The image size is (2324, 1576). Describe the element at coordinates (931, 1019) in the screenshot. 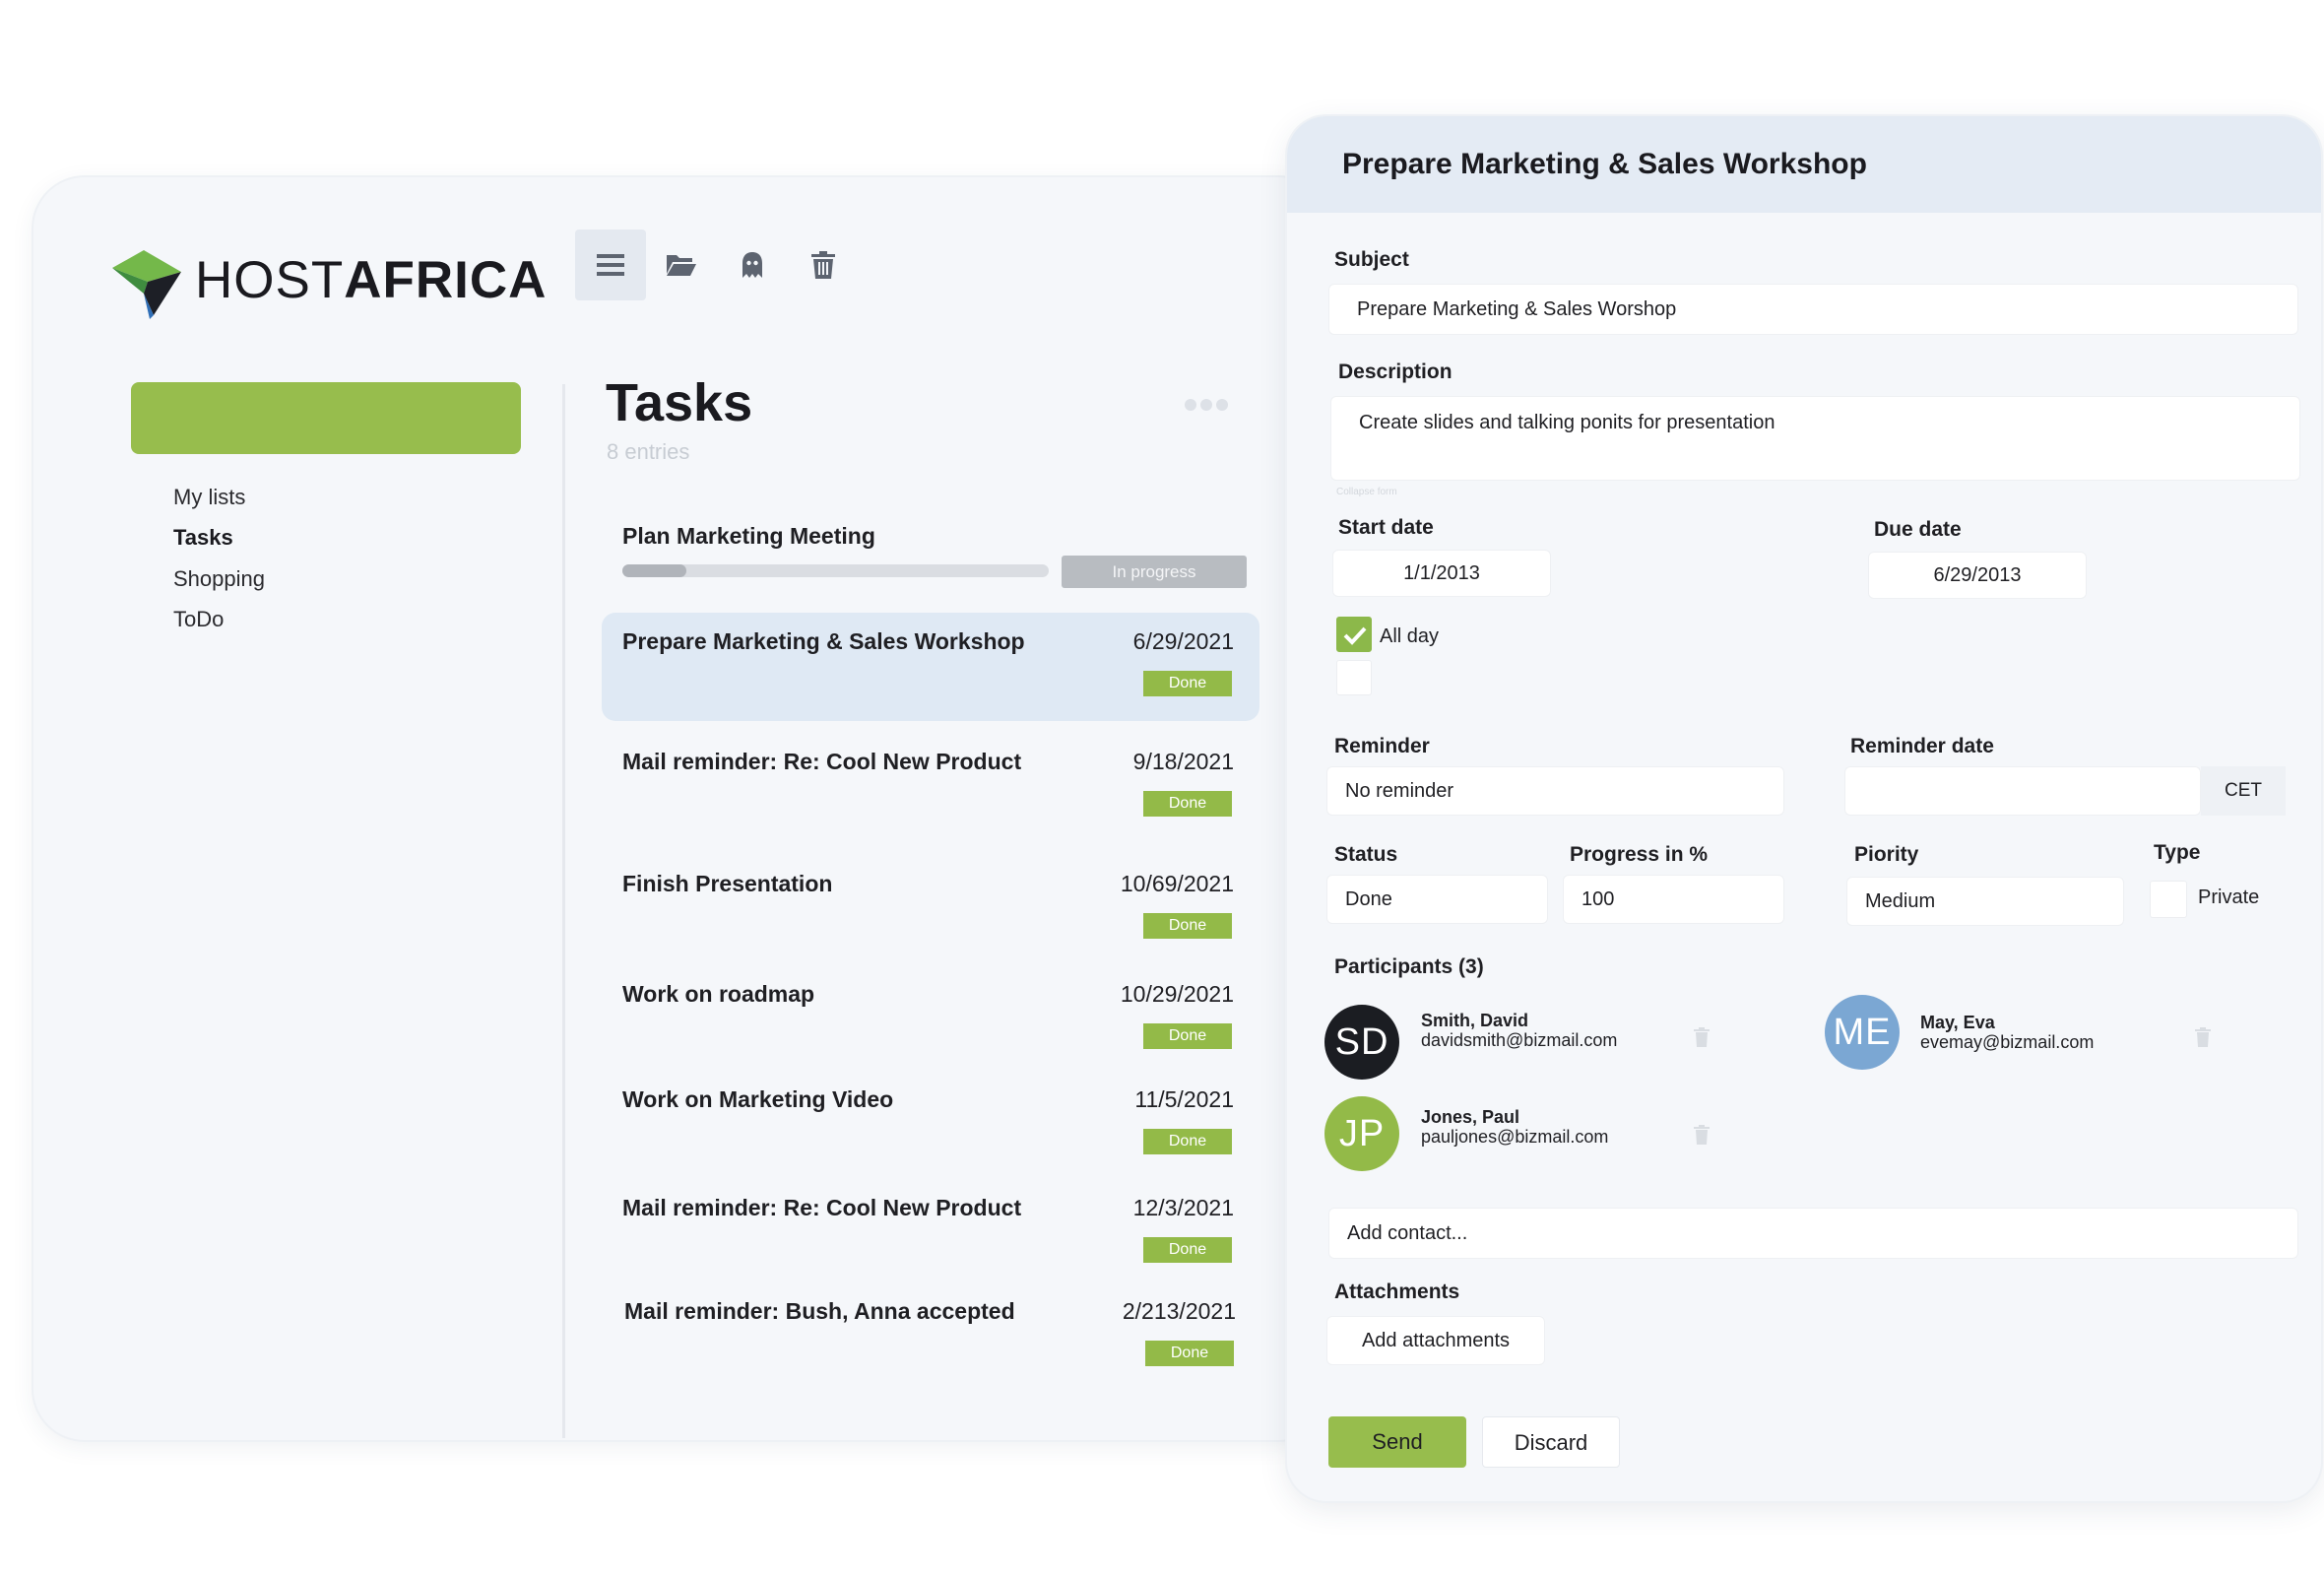

I see `task-item: Work on roadmap 10/29/2021 Done` at that location.